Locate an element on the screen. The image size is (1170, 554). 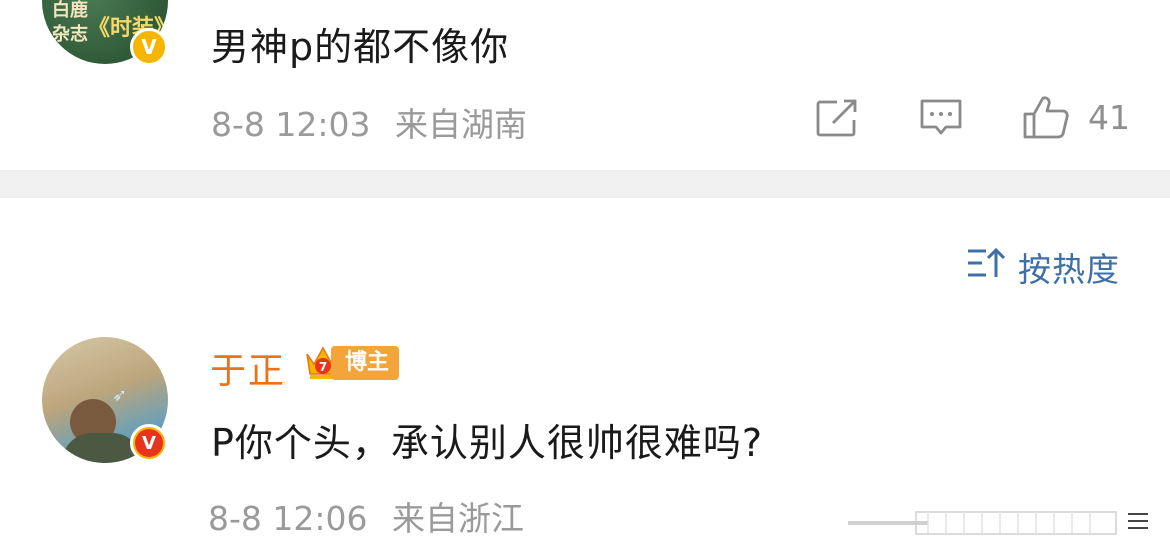
avatar-decoration: ➶ is located at coordinates (120, 395).